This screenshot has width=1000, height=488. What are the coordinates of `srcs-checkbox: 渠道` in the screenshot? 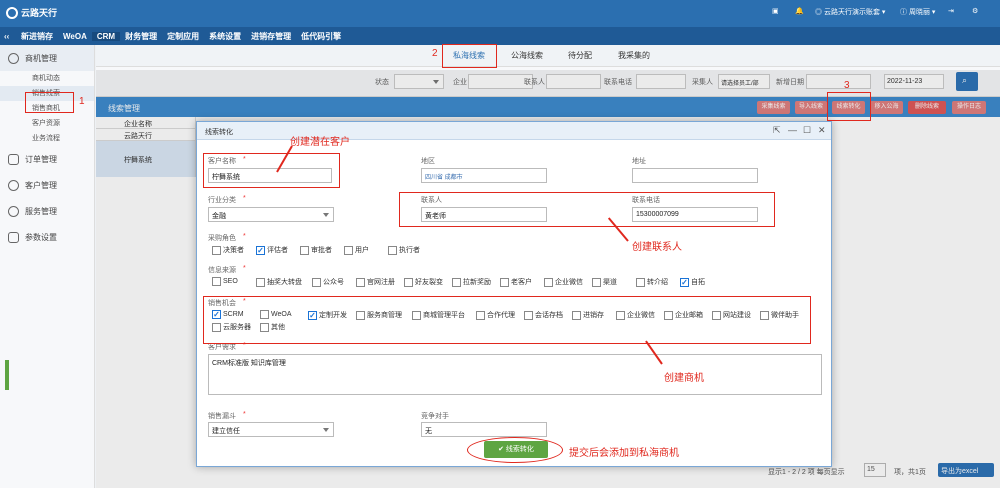 It's located at (604, 282).